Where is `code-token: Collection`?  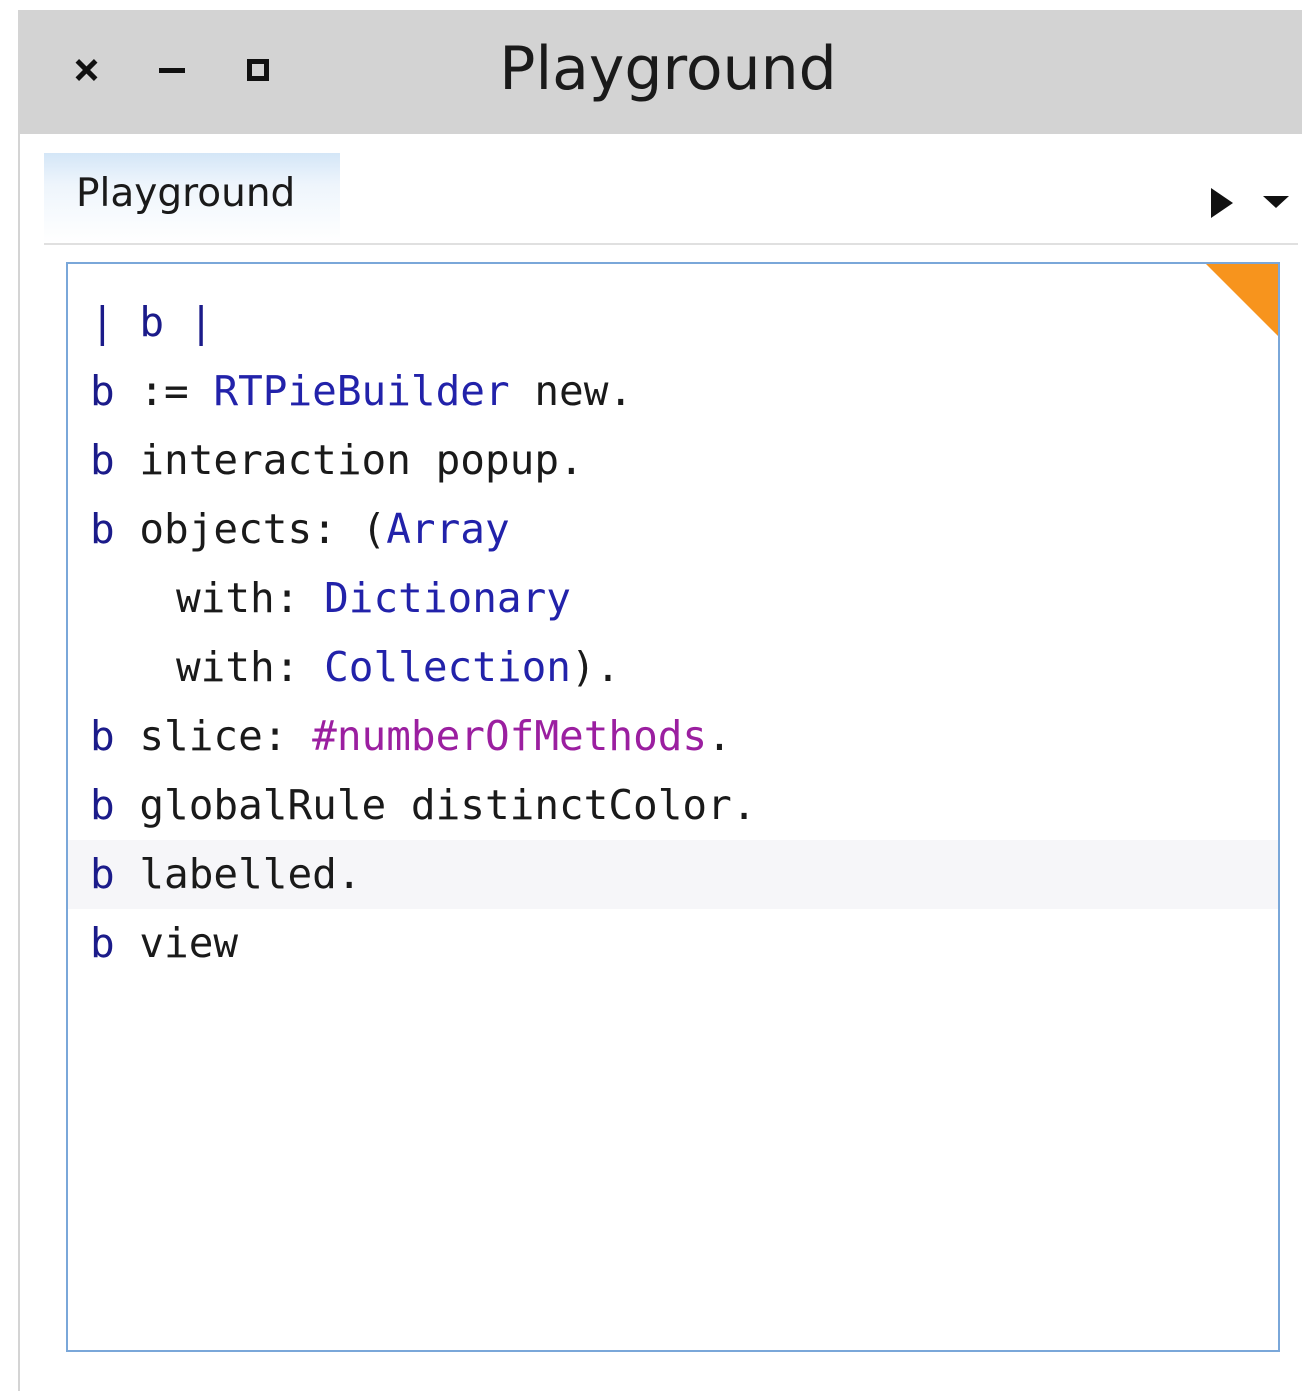 code-token: Collection is located at coordinates (447, 667).